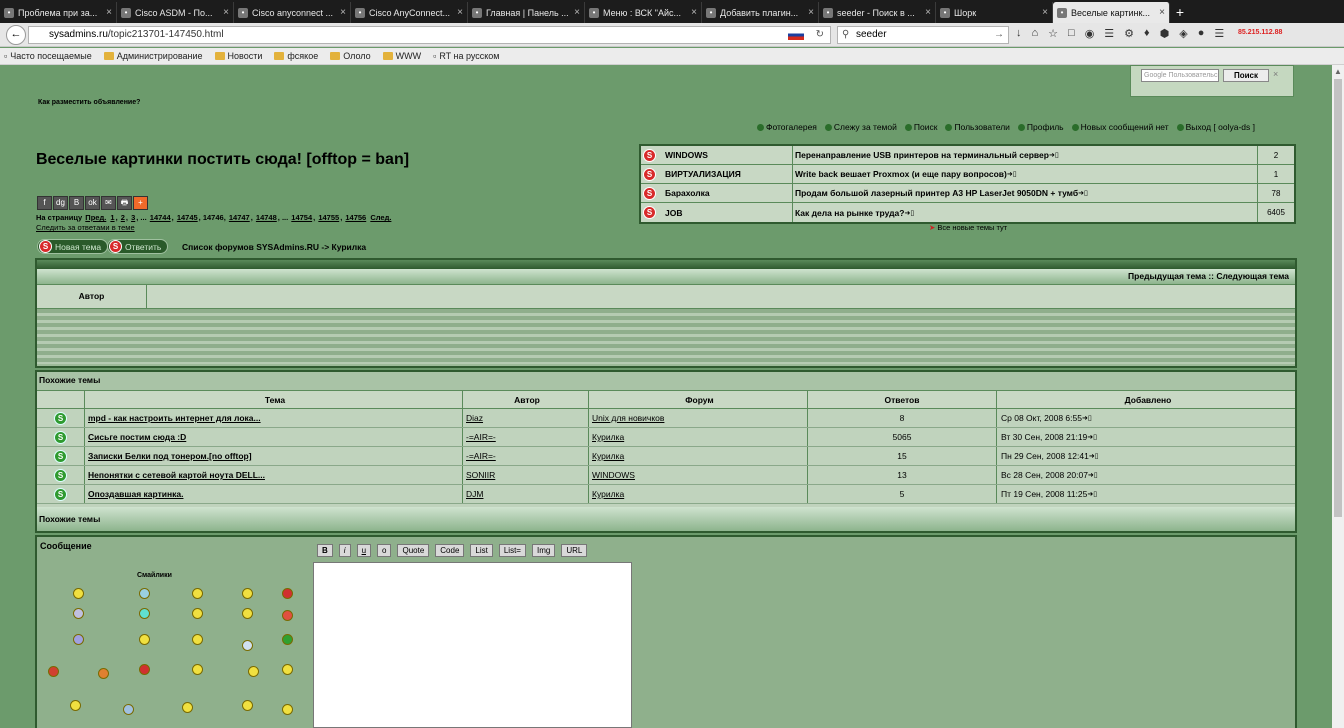 This screenshot has height=728, width=1344. I want to click on shield-icon: ◈, so click(1183, 33).